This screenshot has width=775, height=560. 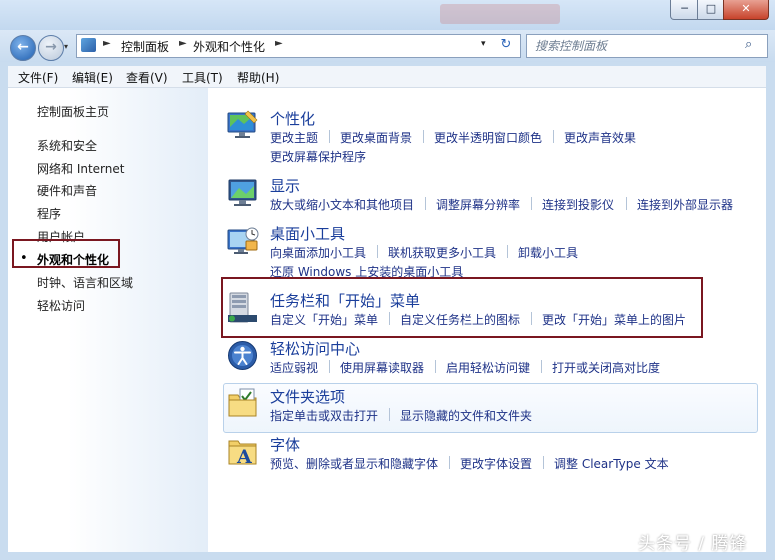 What do you see at coordinates (496, 463) in the screenshot?
I see `link-change-font-settings: 更改字体设置` at bounding box center [496, 463].